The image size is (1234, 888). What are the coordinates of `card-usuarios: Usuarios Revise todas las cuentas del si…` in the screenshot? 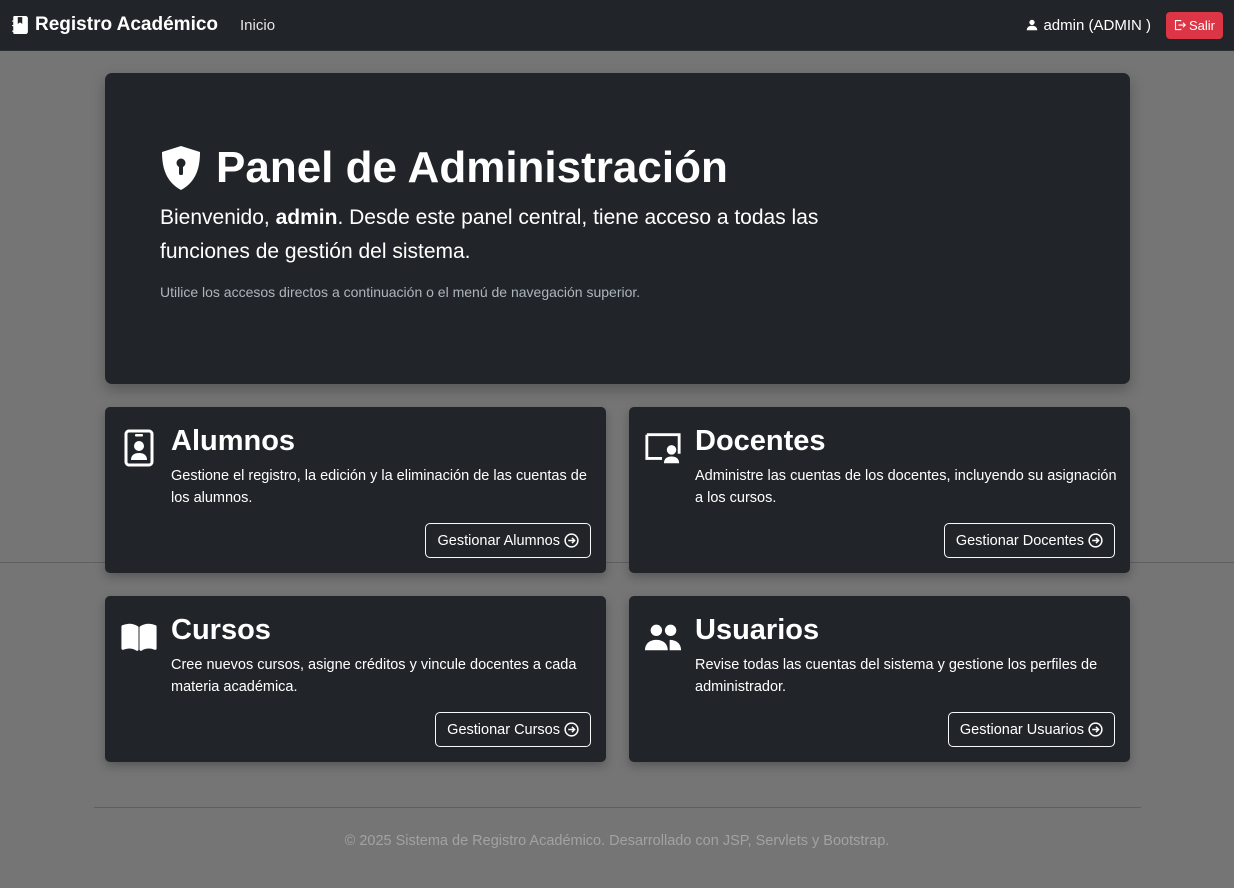 It's located at (879, 679).